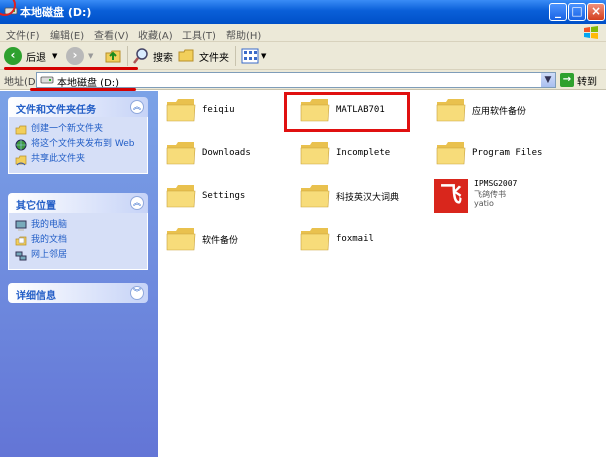 The width and height of the screenshot is (606, 457). What do you see at coordinates (587, 82) in the screenshot?
I see `go-label: 转到` at bounding box center [587, 82].